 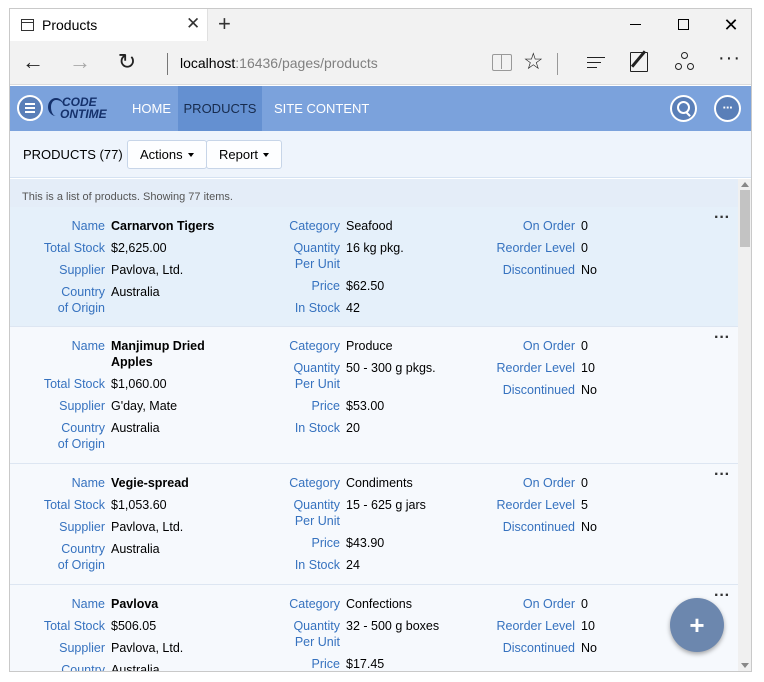 I want to click on product-name: Vegie-spread, so click(x=150, y=483).